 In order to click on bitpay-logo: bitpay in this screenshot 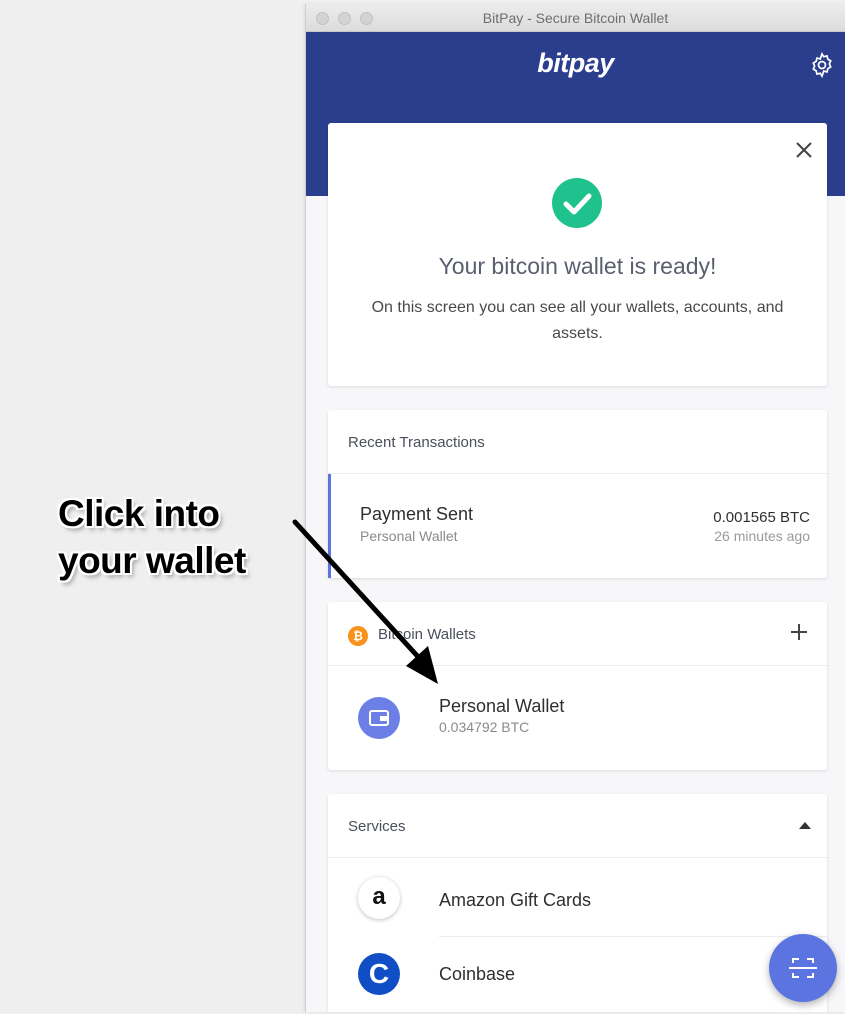, I will do `click(575, 63)`.